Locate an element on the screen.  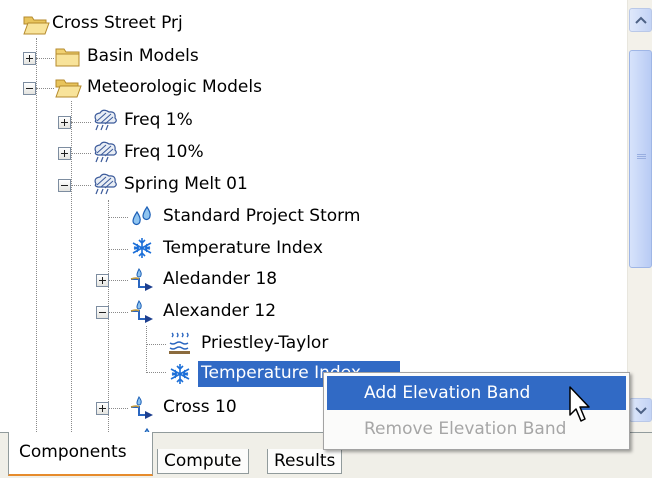
tree-item-basin-models: Basin Models is located at coordinates (143, 57).